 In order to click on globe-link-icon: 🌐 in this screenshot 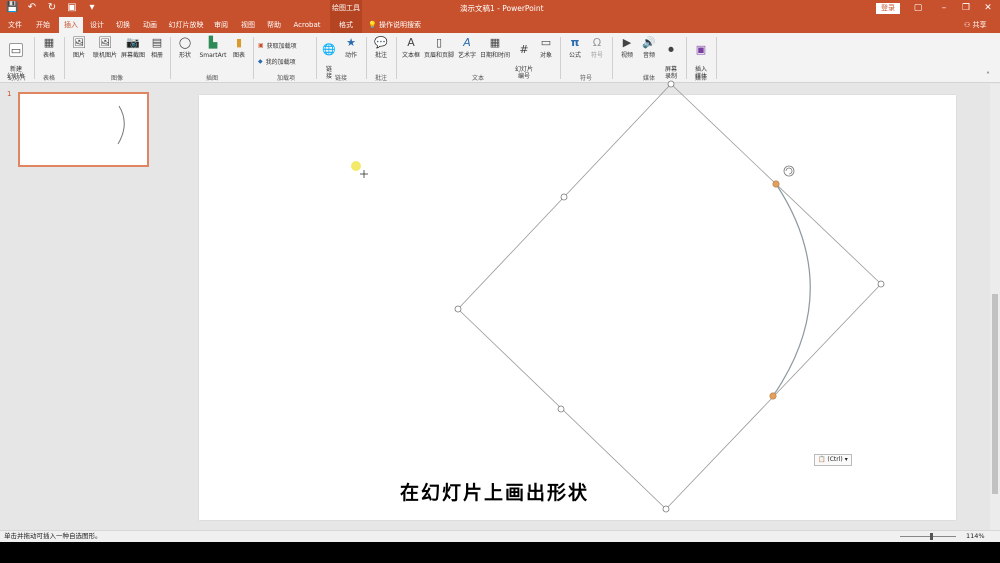, I will do `click(329, 49)`.